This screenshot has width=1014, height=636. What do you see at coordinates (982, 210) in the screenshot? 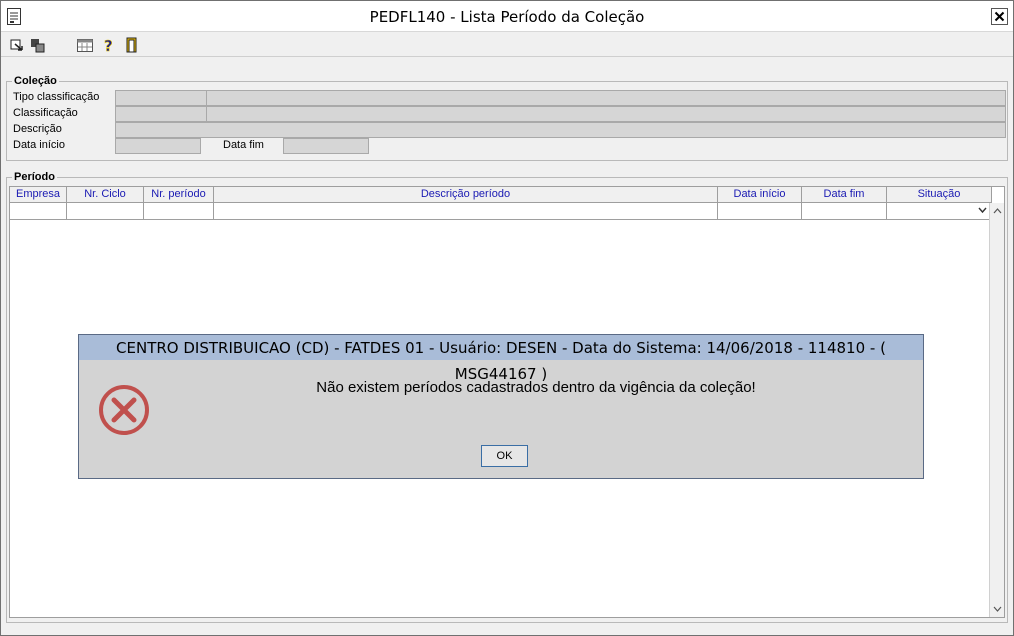
I see `chevron-down-icon` at bounding box center [982, 210].